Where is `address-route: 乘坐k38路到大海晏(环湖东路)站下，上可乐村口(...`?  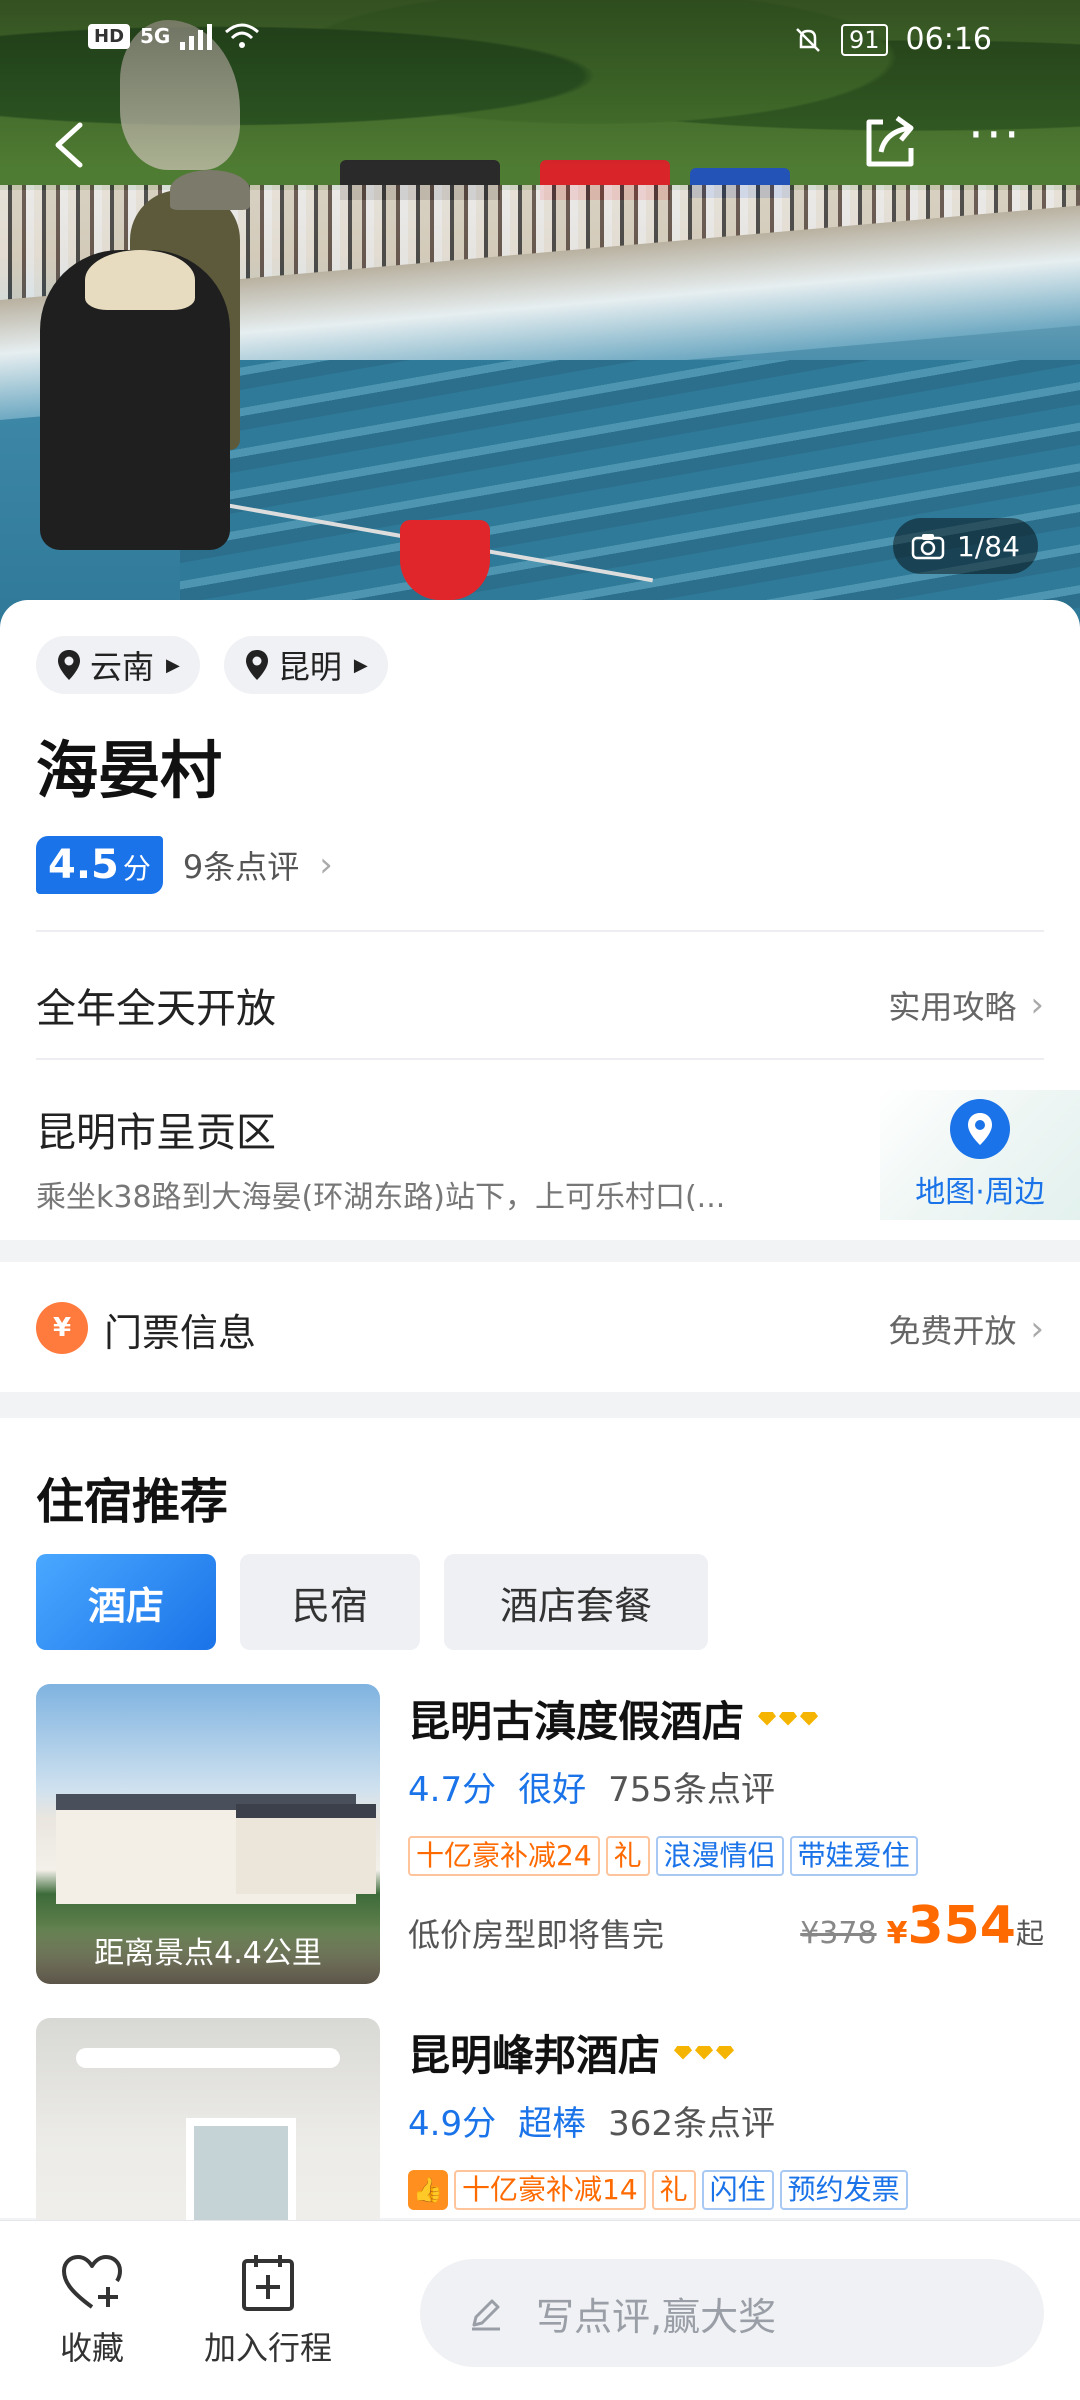 address-route: 乘坐k38路到大海晏(环湖东路)站下，上可乐村口(... is located at coordinates (381, 1197).